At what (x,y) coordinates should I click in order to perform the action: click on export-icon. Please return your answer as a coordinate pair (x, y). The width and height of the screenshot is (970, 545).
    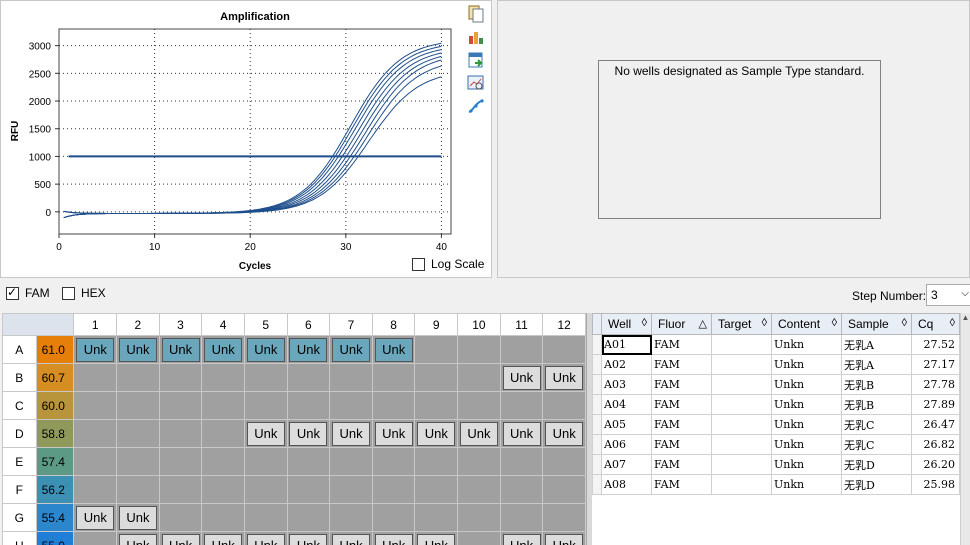
    Looking at the image, I should click on (476, 60).